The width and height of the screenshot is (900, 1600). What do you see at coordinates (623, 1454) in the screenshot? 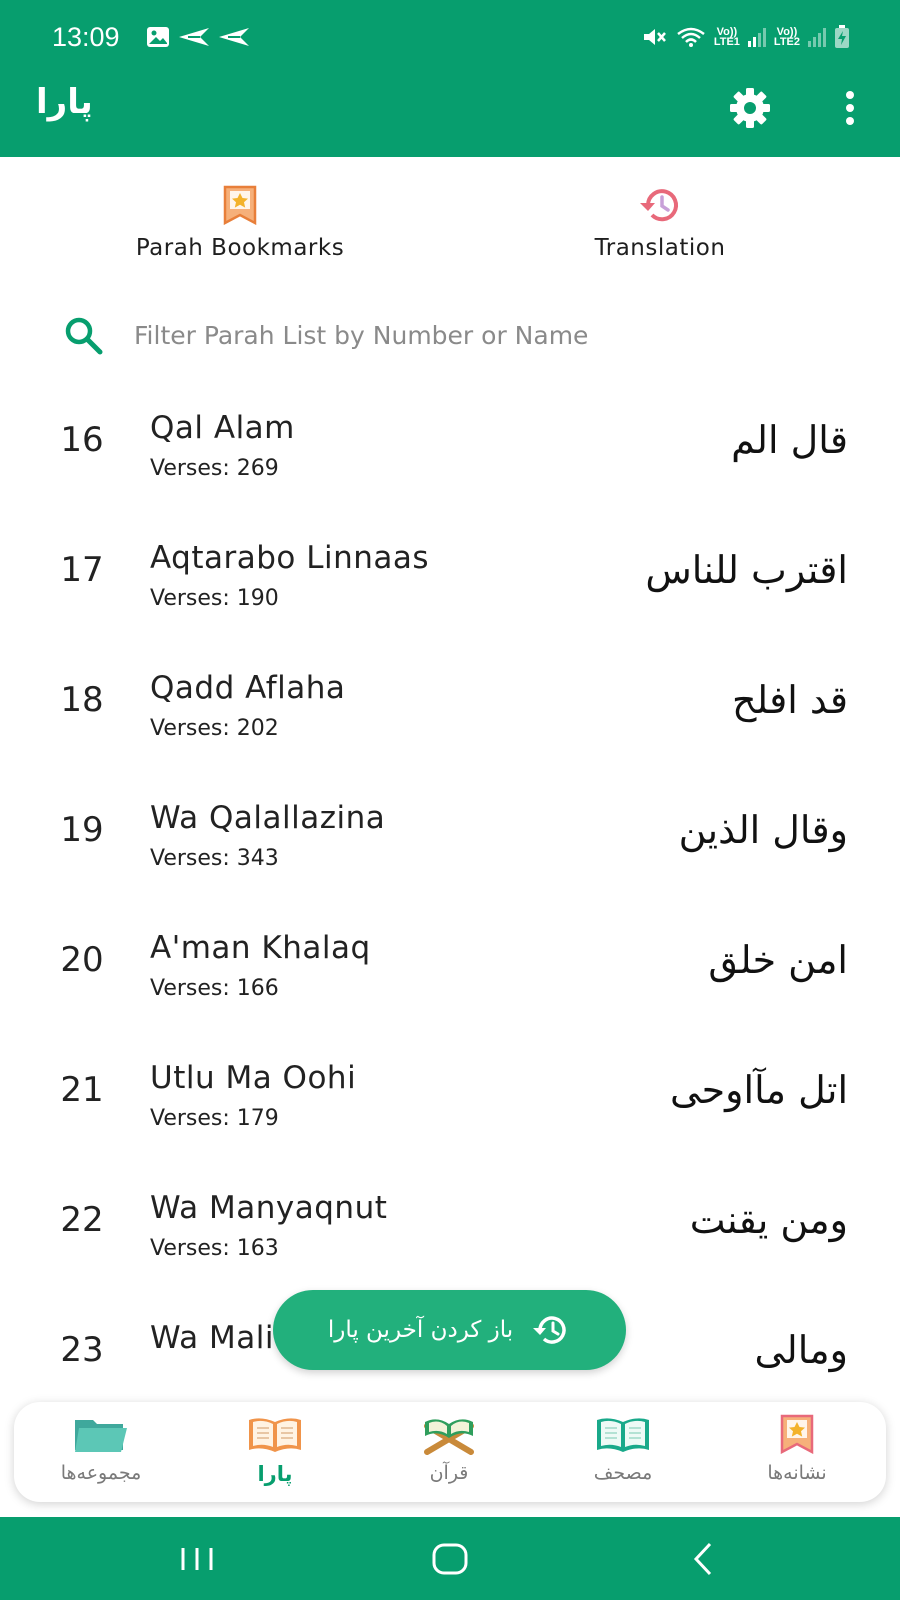
I see `nav-item-mushaf: مصحف` at bounding box center [623, 1454].